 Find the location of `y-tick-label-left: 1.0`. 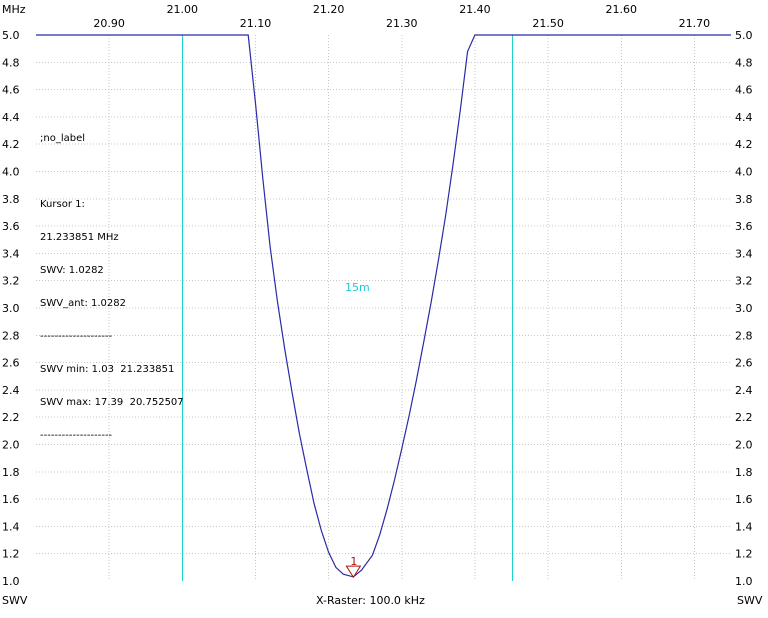

y-tick-label-left: 1.0 is located at coordinates (11, 581).